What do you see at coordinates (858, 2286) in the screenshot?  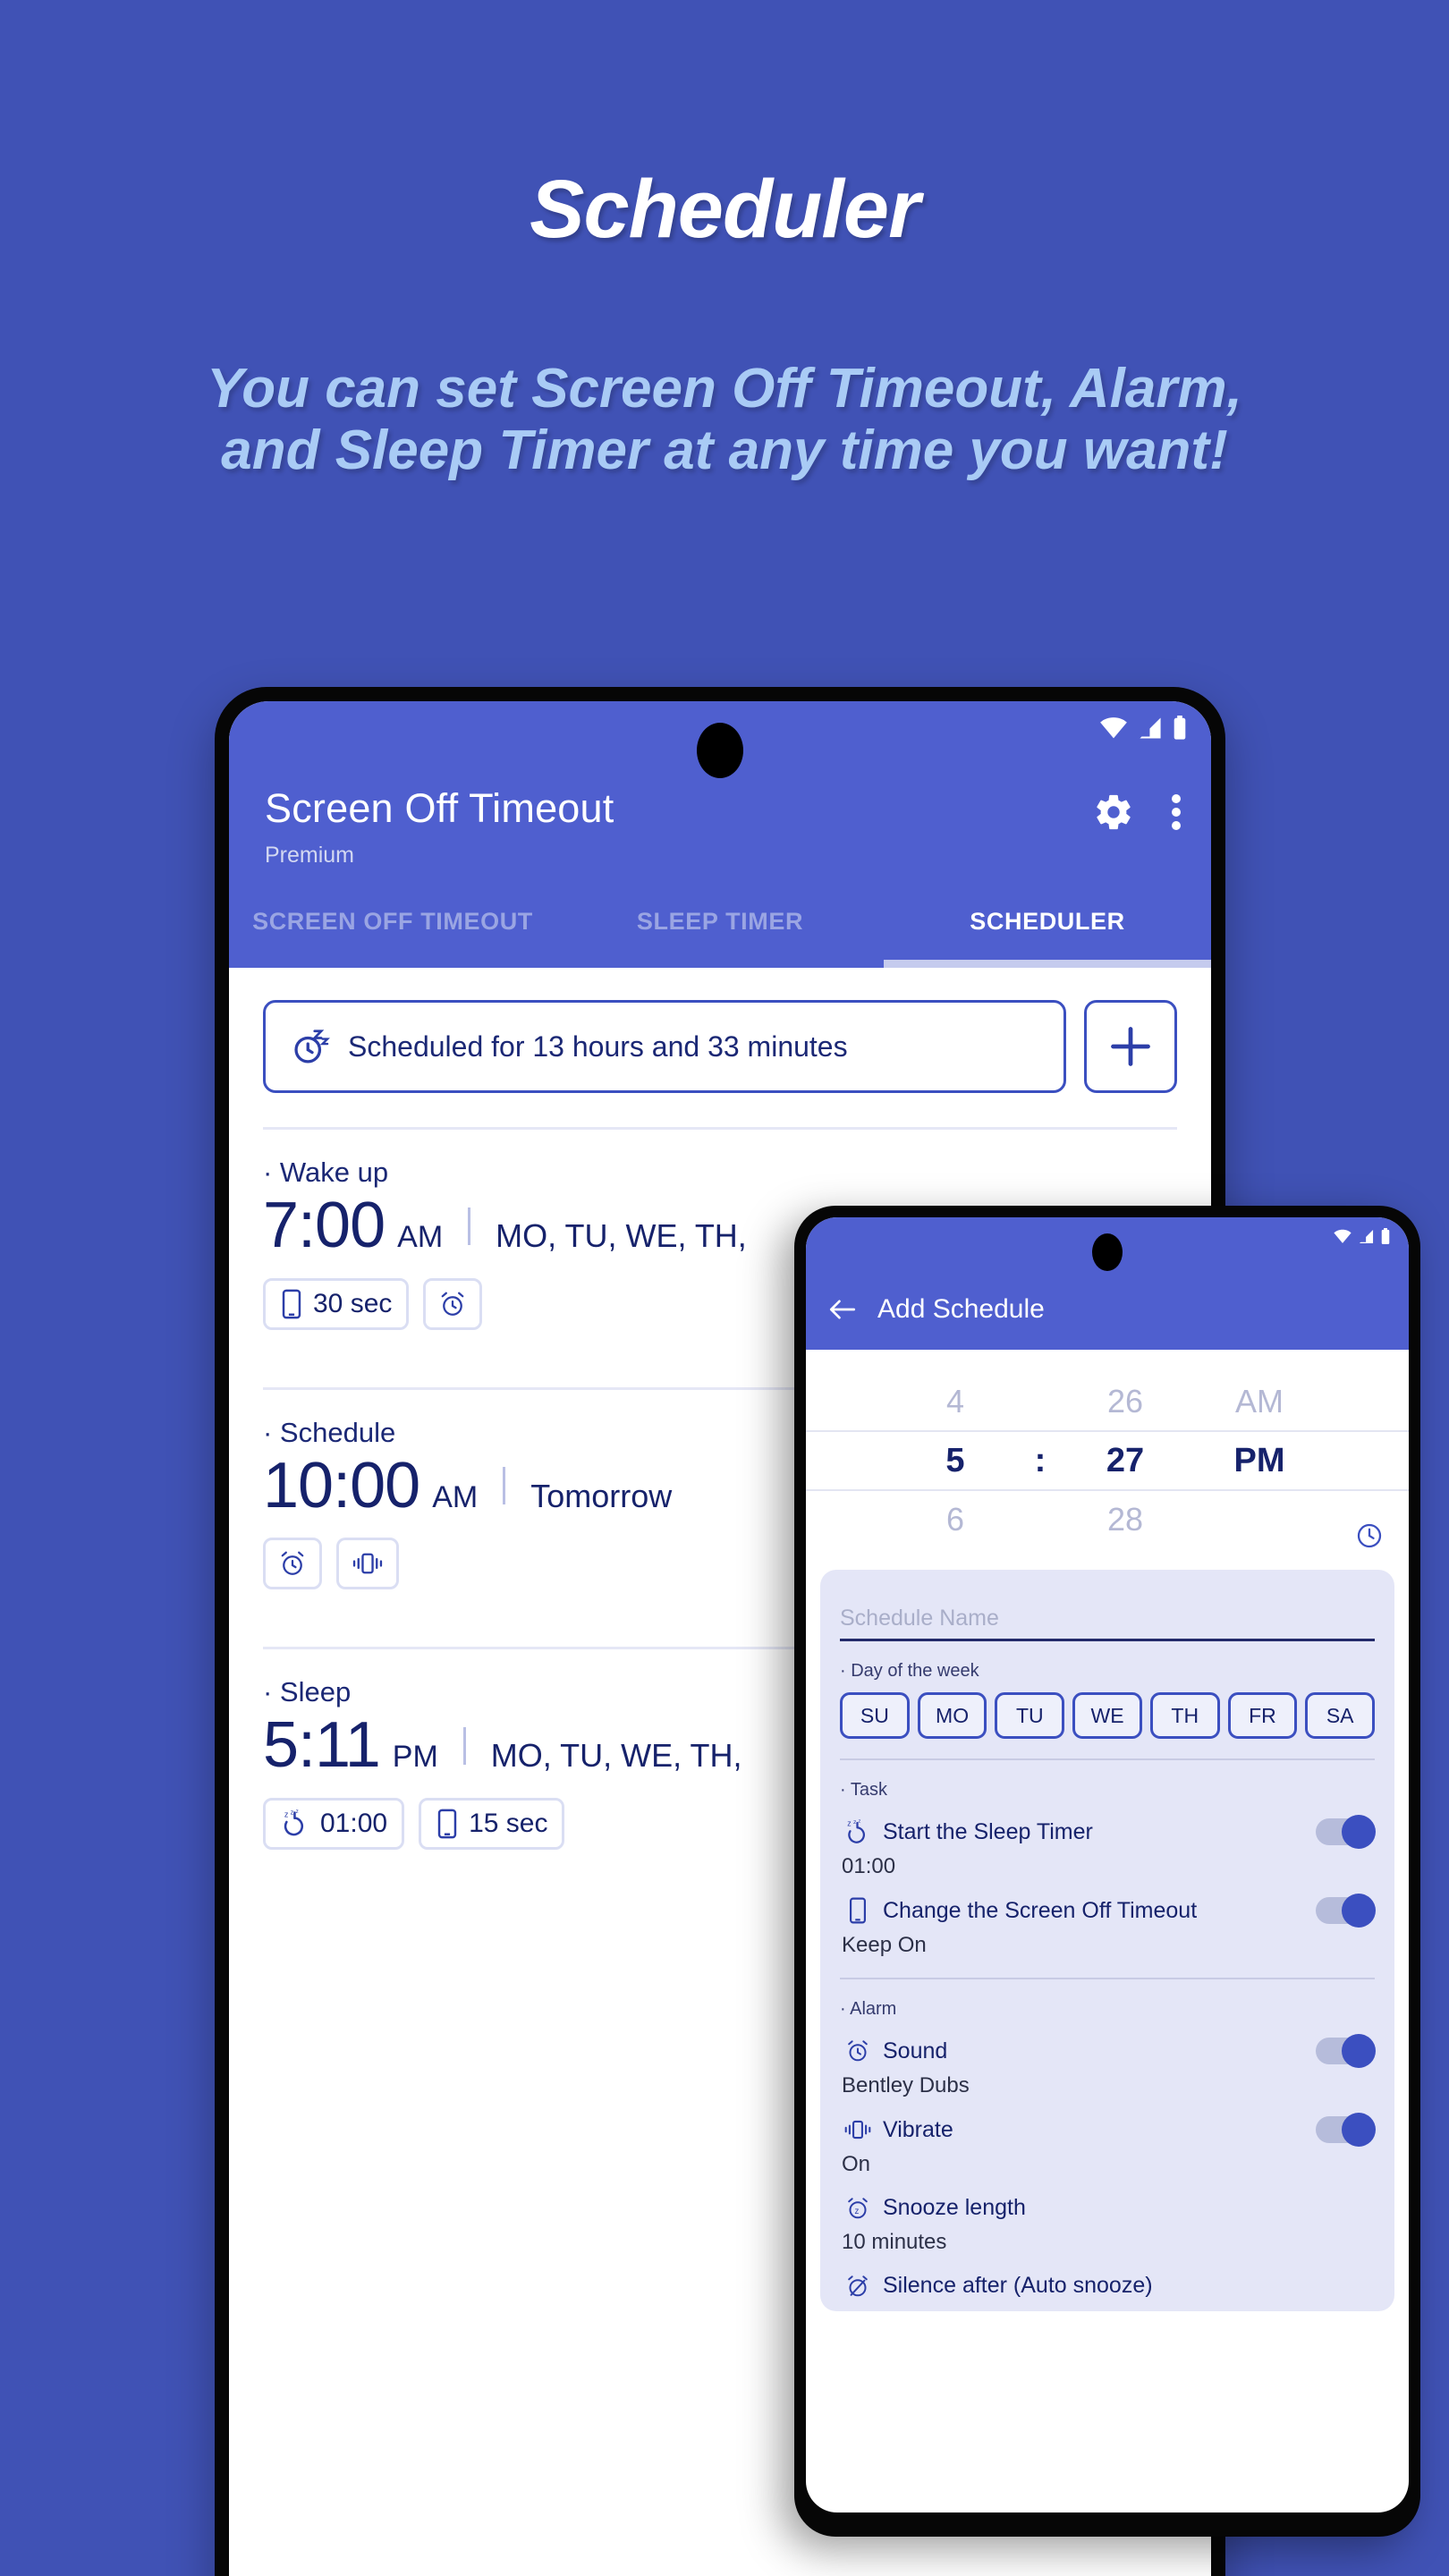 I see `alarm-off-icon` at bounding box center [858, 2286].